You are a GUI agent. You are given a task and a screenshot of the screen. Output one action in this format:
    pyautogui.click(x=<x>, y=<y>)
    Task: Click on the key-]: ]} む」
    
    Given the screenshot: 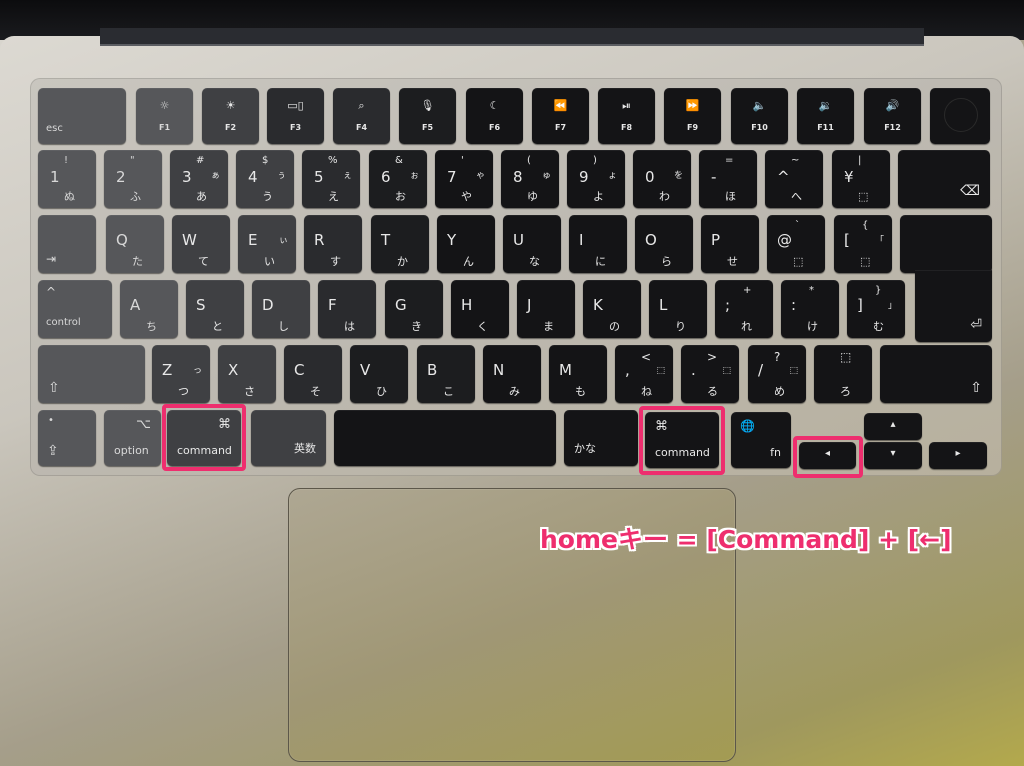 What is the action you would take?
    pyautogui.click(x=876, y=309)
    